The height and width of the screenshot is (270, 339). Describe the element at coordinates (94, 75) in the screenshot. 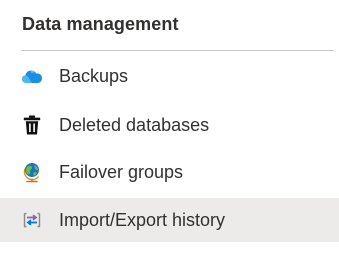

I see `nav-item-label: Backups` at that location.